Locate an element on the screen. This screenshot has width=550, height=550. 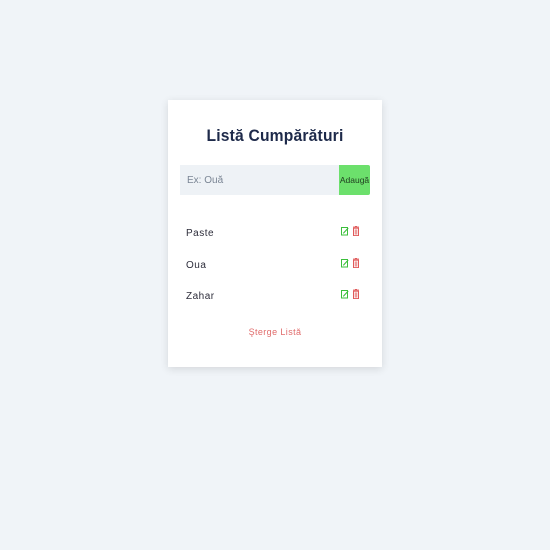
add-item-form: Adaugă is located at coordinates (275, 180).